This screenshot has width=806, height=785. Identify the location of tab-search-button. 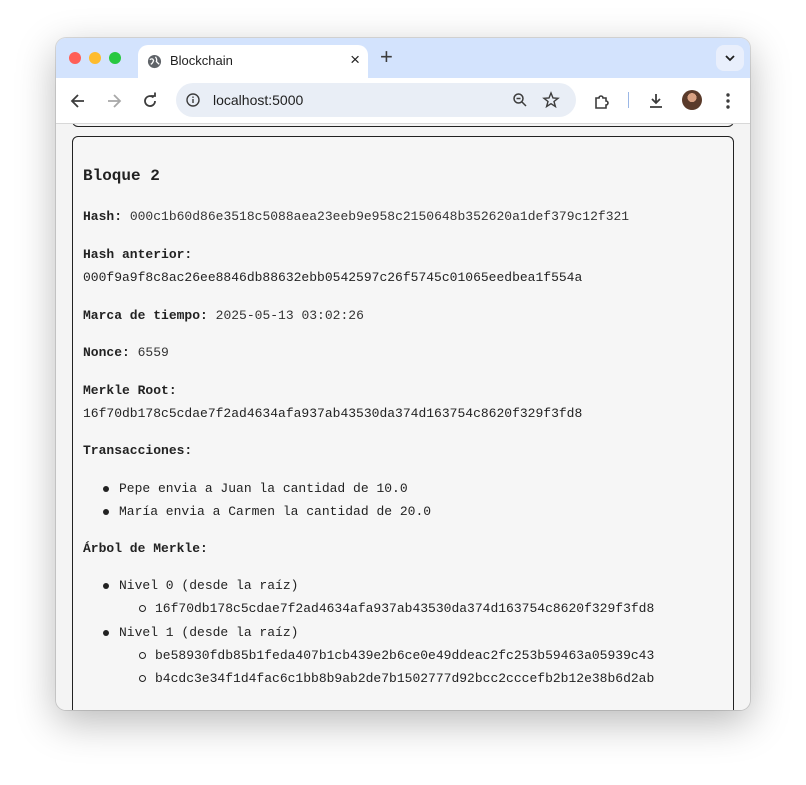
(730, 58).